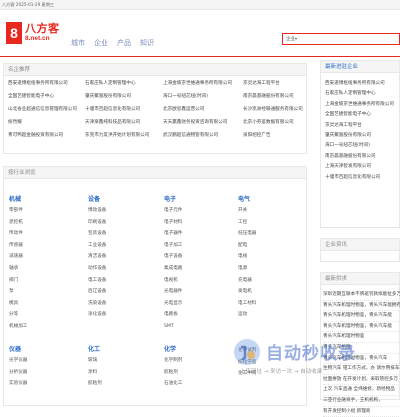  What do you see at coordinates (18, 384) in the screenshot?
I see `category-item: 实验仪器` at bounding box center [18, 384].